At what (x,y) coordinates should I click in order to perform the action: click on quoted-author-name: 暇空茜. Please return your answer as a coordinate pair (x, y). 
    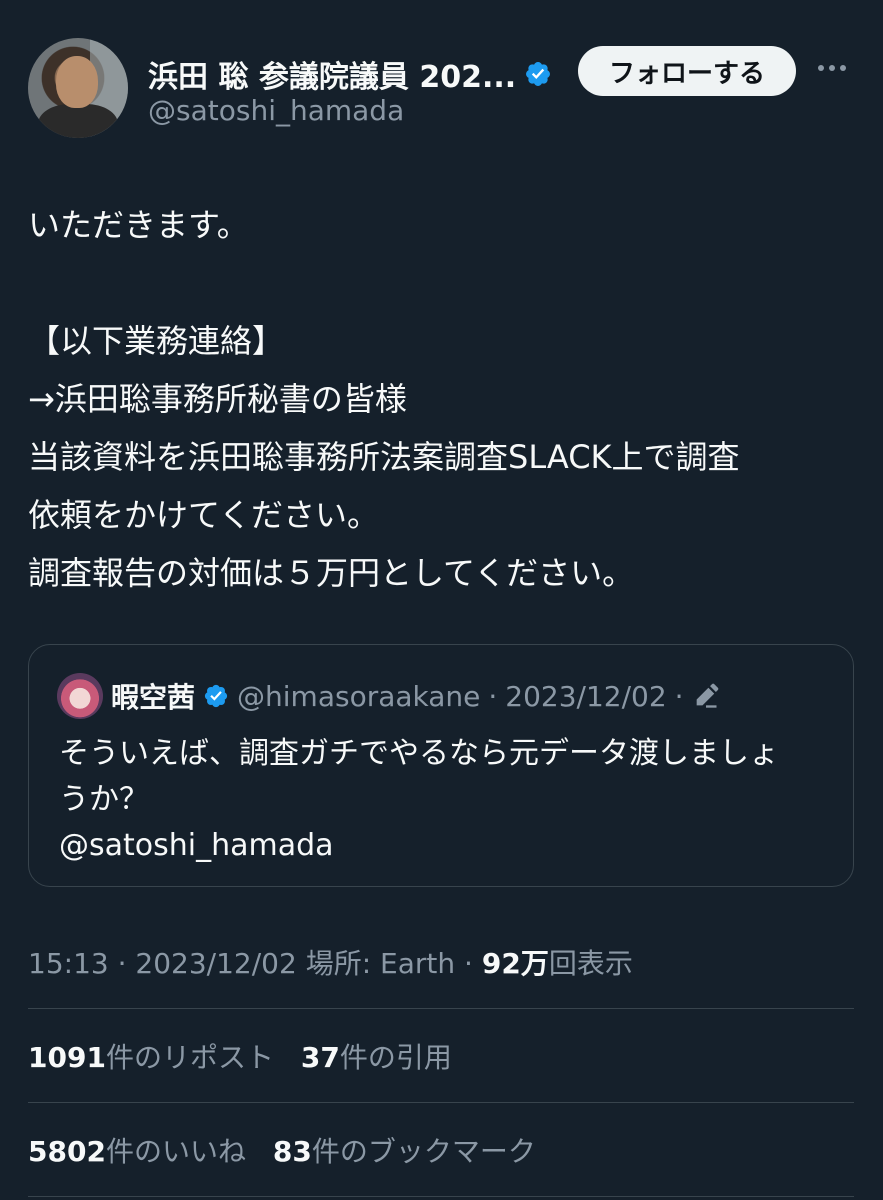
    Looking at the image, I should click on (153, 697).